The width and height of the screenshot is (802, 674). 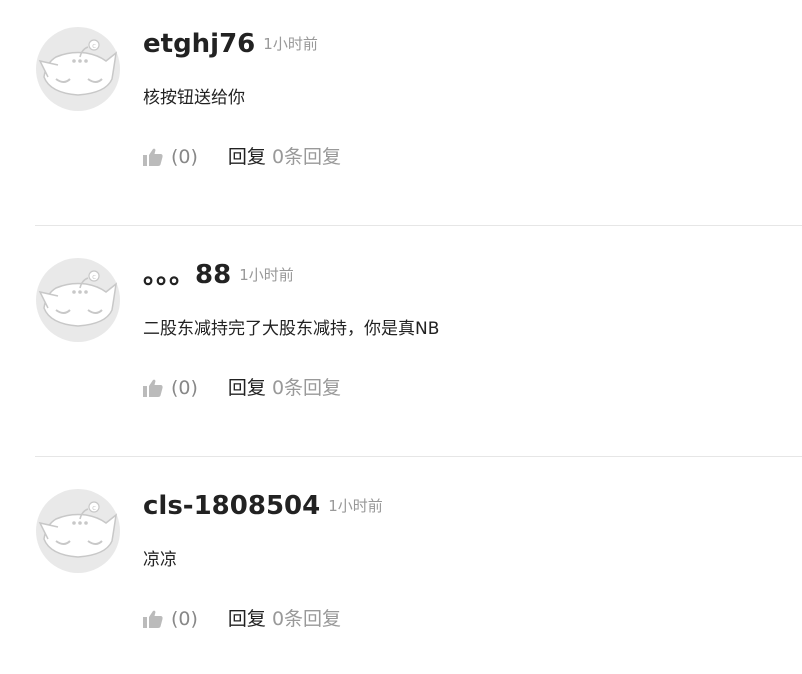 I want to click on username-text: etghj76, so click(x=199, y=44).